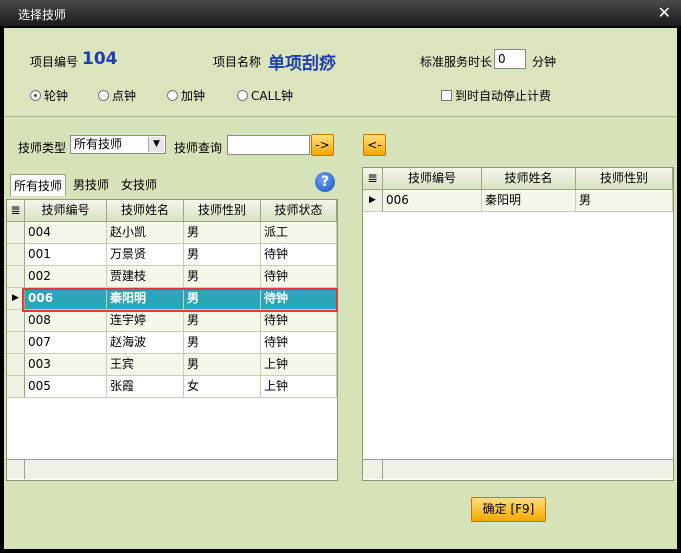 This screenshot has width=681, height=553. Describe the element at coordinates (340, 13) in the screenshot. I see `title-bar: 选择技师 ✕` at that location.